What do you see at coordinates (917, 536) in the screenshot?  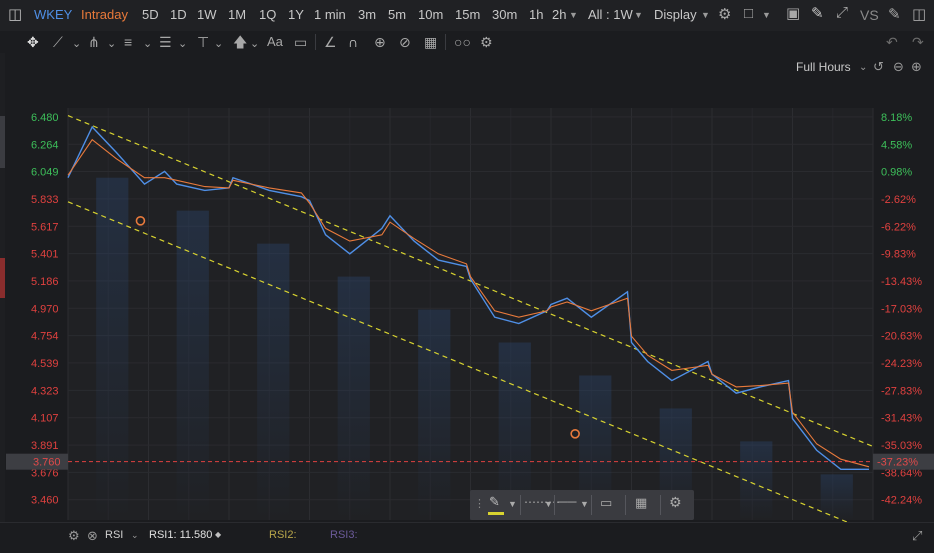 I see `expand-icon: ⤢` at bounding box center [917, 536].